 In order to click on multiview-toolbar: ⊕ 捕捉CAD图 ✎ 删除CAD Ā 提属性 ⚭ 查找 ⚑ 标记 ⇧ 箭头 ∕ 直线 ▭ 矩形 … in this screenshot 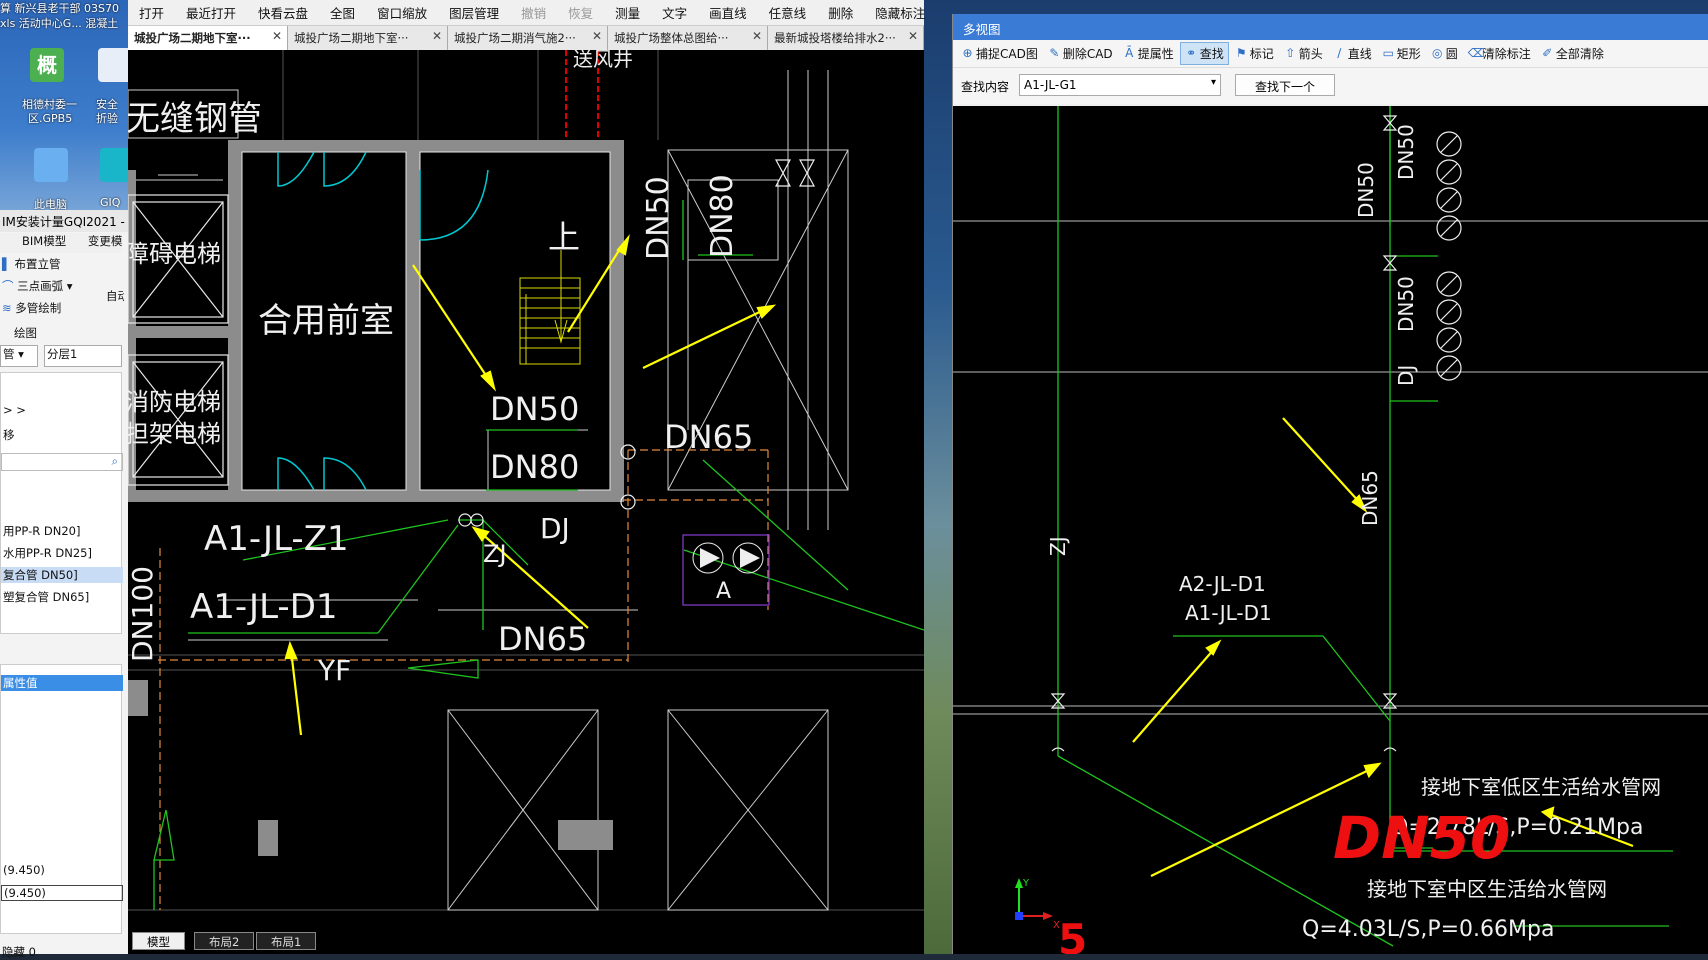, I will do `click(1330, 54)`.